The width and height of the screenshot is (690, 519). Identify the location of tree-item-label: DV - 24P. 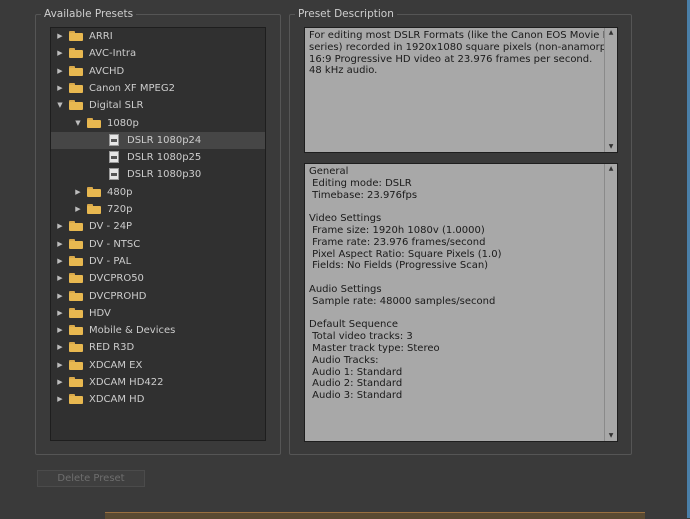
(111, 227).